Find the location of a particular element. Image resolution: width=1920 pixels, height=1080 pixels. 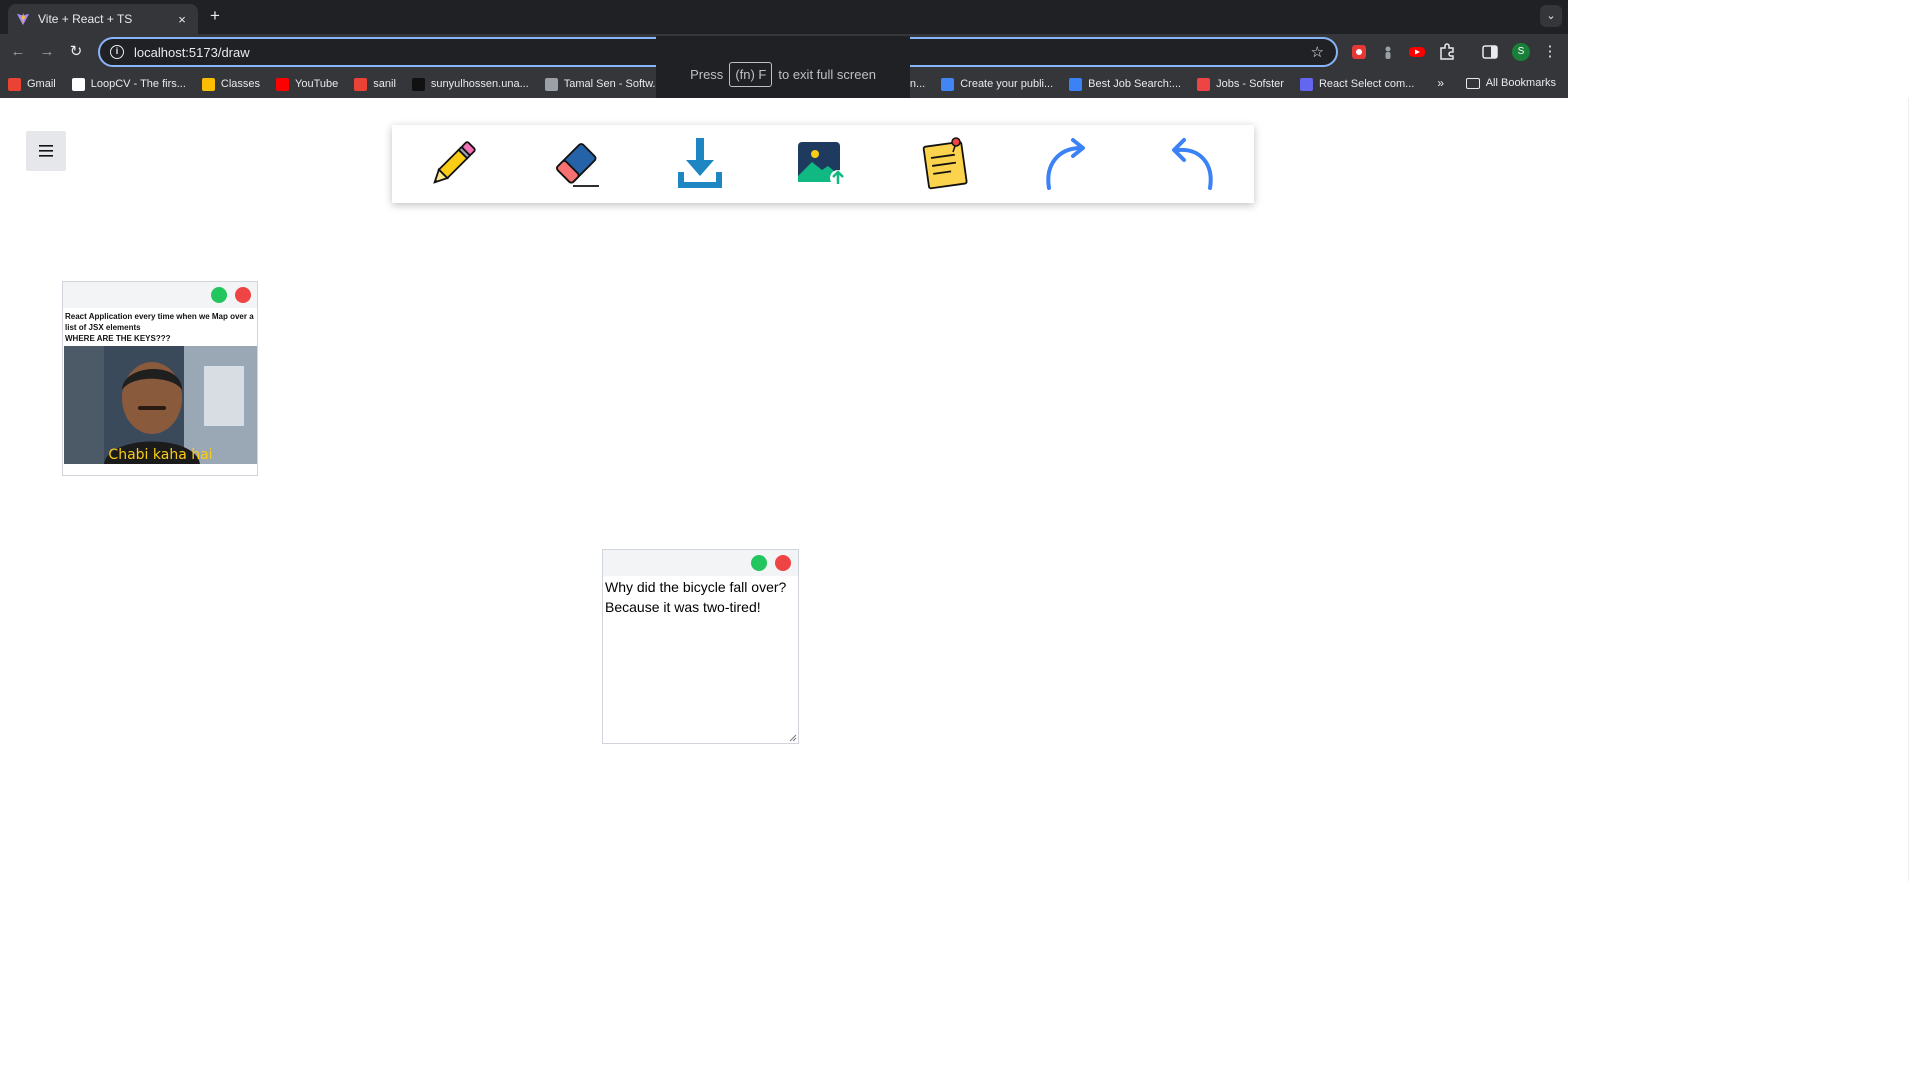

hamburger-icon is located at coordinates (46, 151).